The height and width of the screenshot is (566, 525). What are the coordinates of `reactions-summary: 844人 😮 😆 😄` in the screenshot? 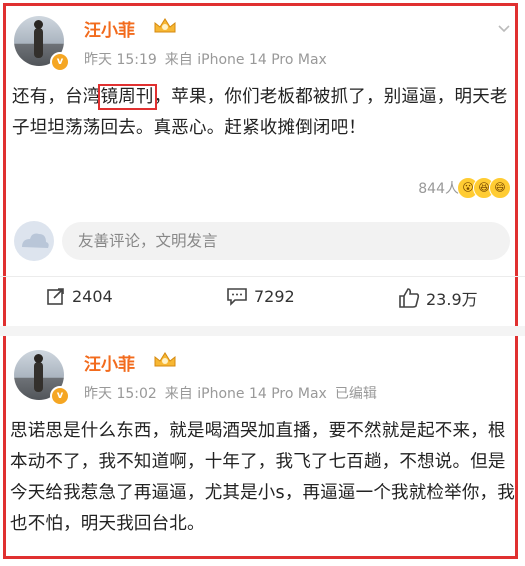 It's located at (464, 188).